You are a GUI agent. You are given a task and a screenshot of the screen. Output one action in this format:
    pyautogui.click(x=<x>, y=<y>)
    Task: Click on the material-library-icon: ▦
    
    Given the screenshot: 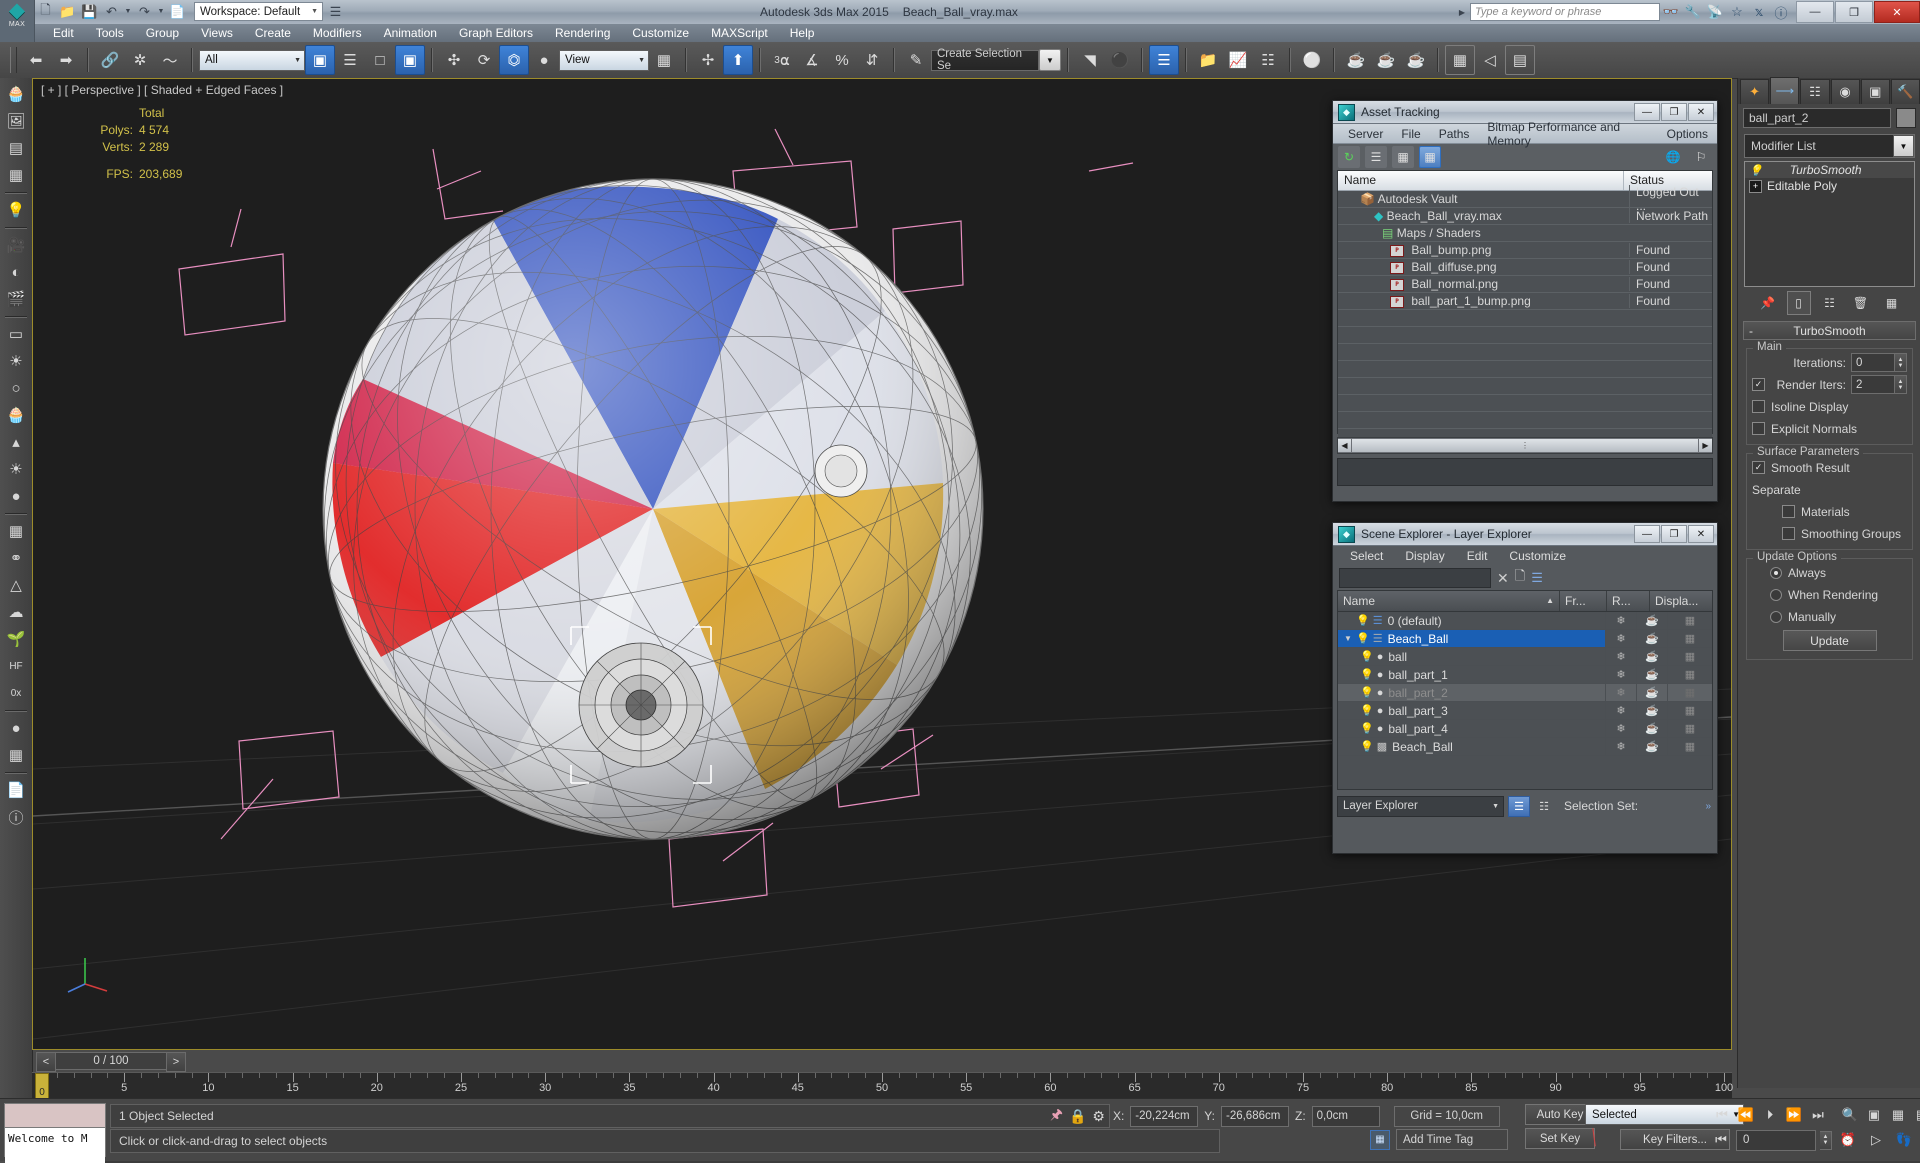 What is the action you would take?
    pyautogui.click(x=16, y=755)
    